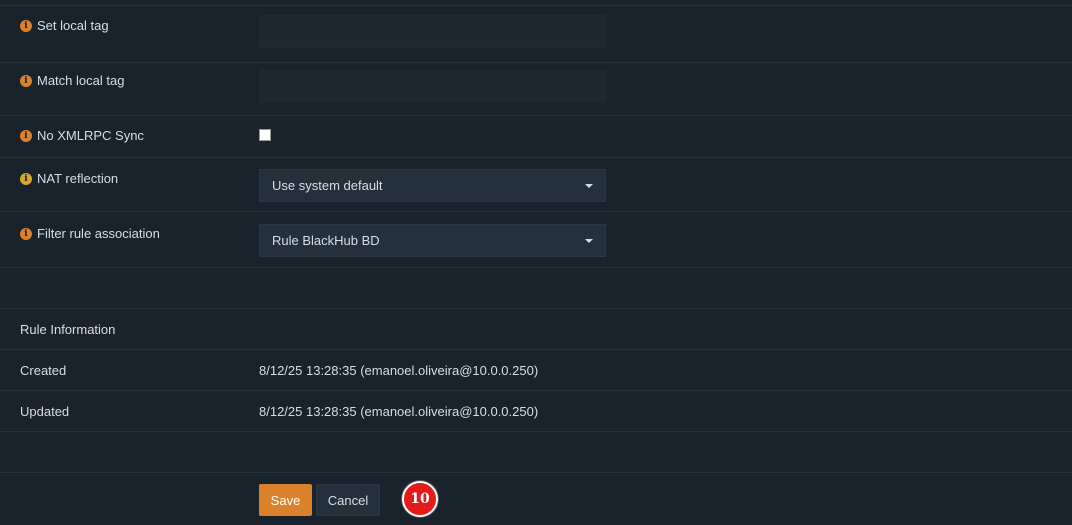 The width and height of the screenshot is (1072, 525). Describe the element at coordinates (432, 86) in the screenshot. I see `match-local-tag-input` at that location.